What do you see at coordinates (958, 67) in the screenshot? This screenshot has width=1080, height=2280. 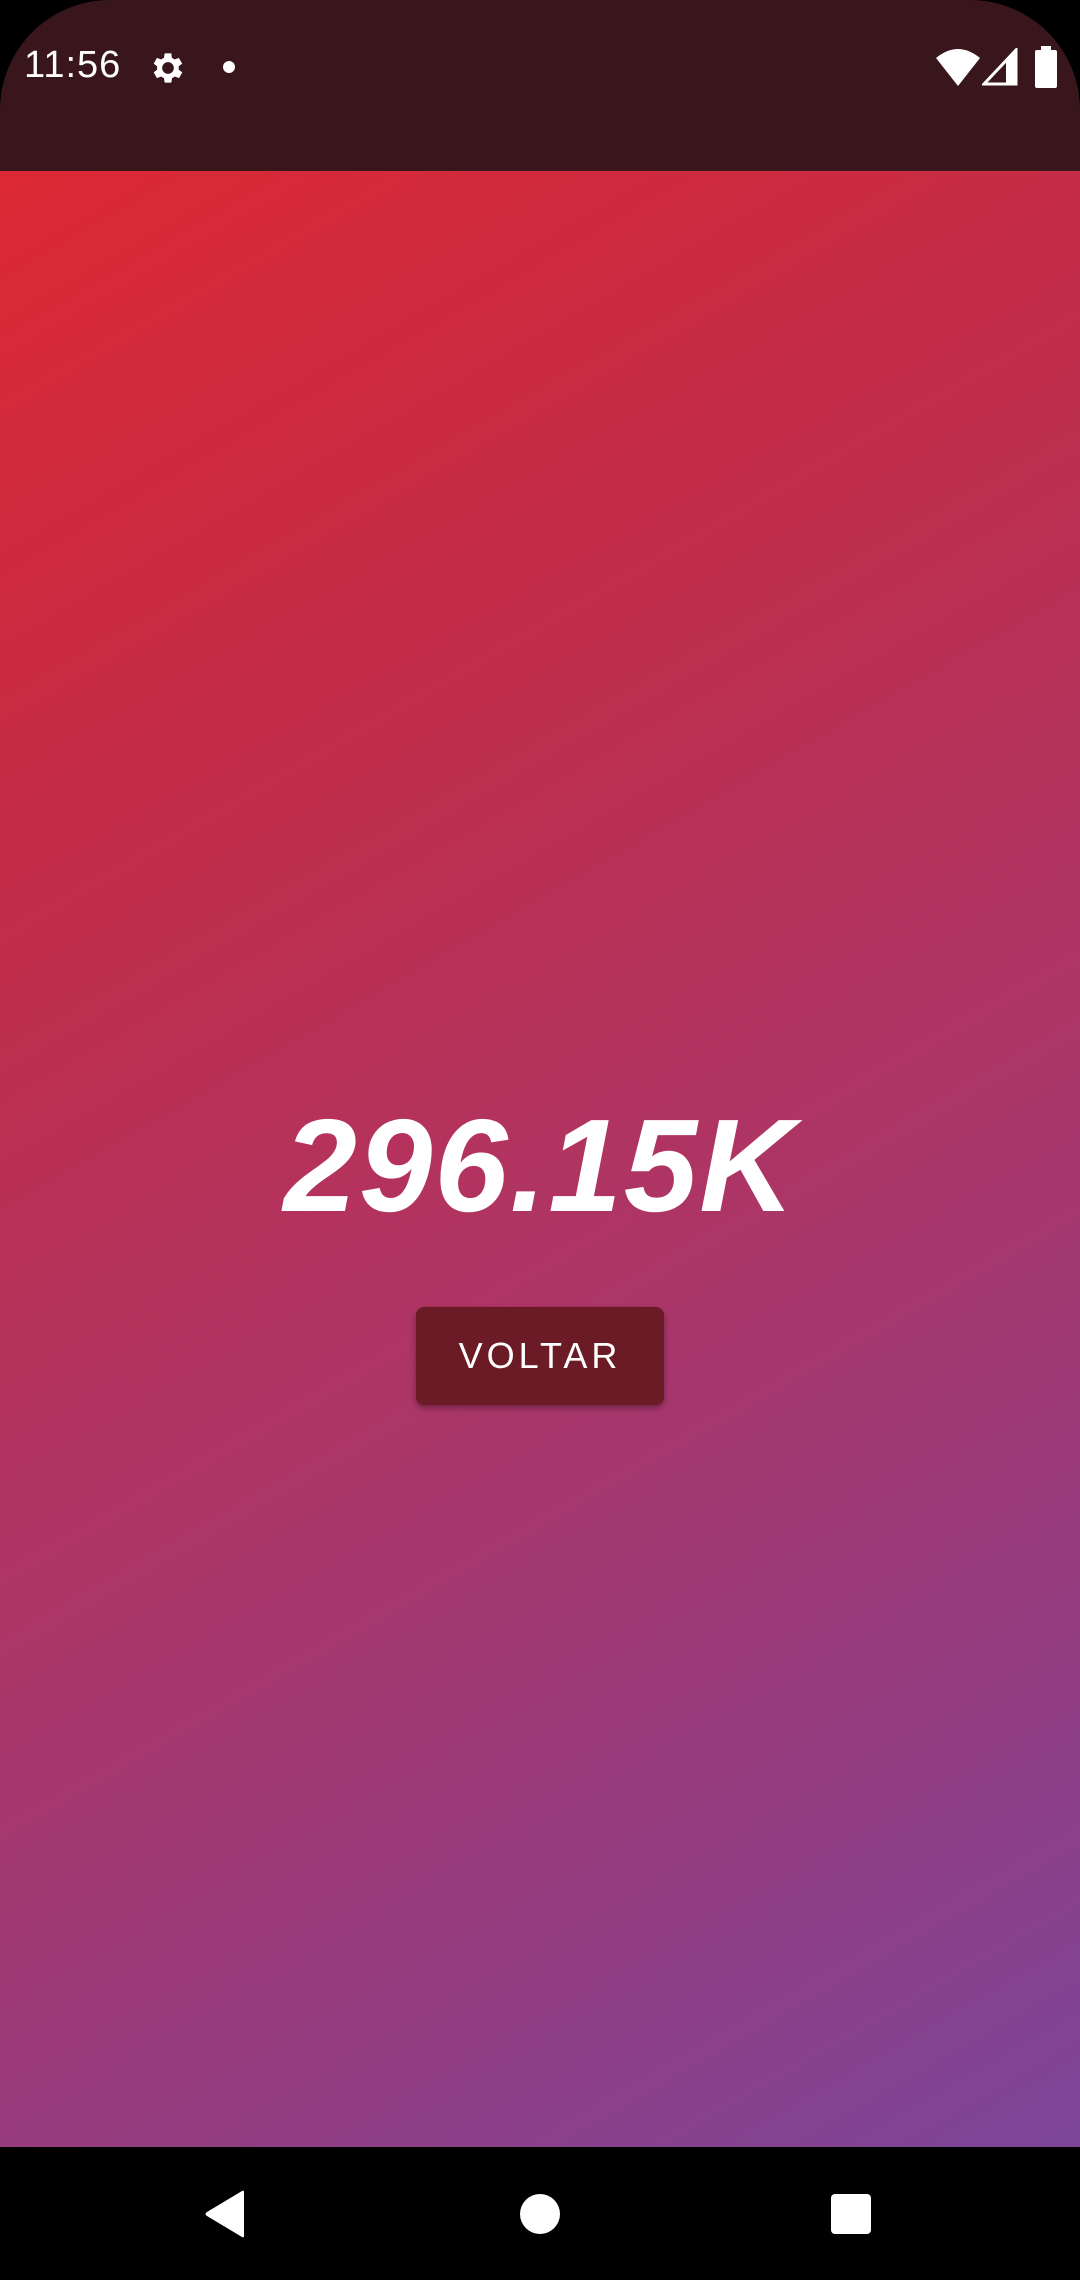 I see `wifi-icon` at bounding box center [958, 67].